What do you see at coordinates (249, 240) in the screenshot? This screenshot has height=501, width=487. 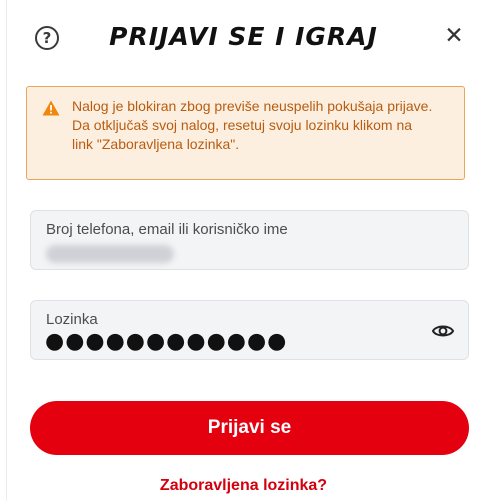 I see `username-field: Broj telefona, email ili korisničko ime` at bounding box center [249, 240].